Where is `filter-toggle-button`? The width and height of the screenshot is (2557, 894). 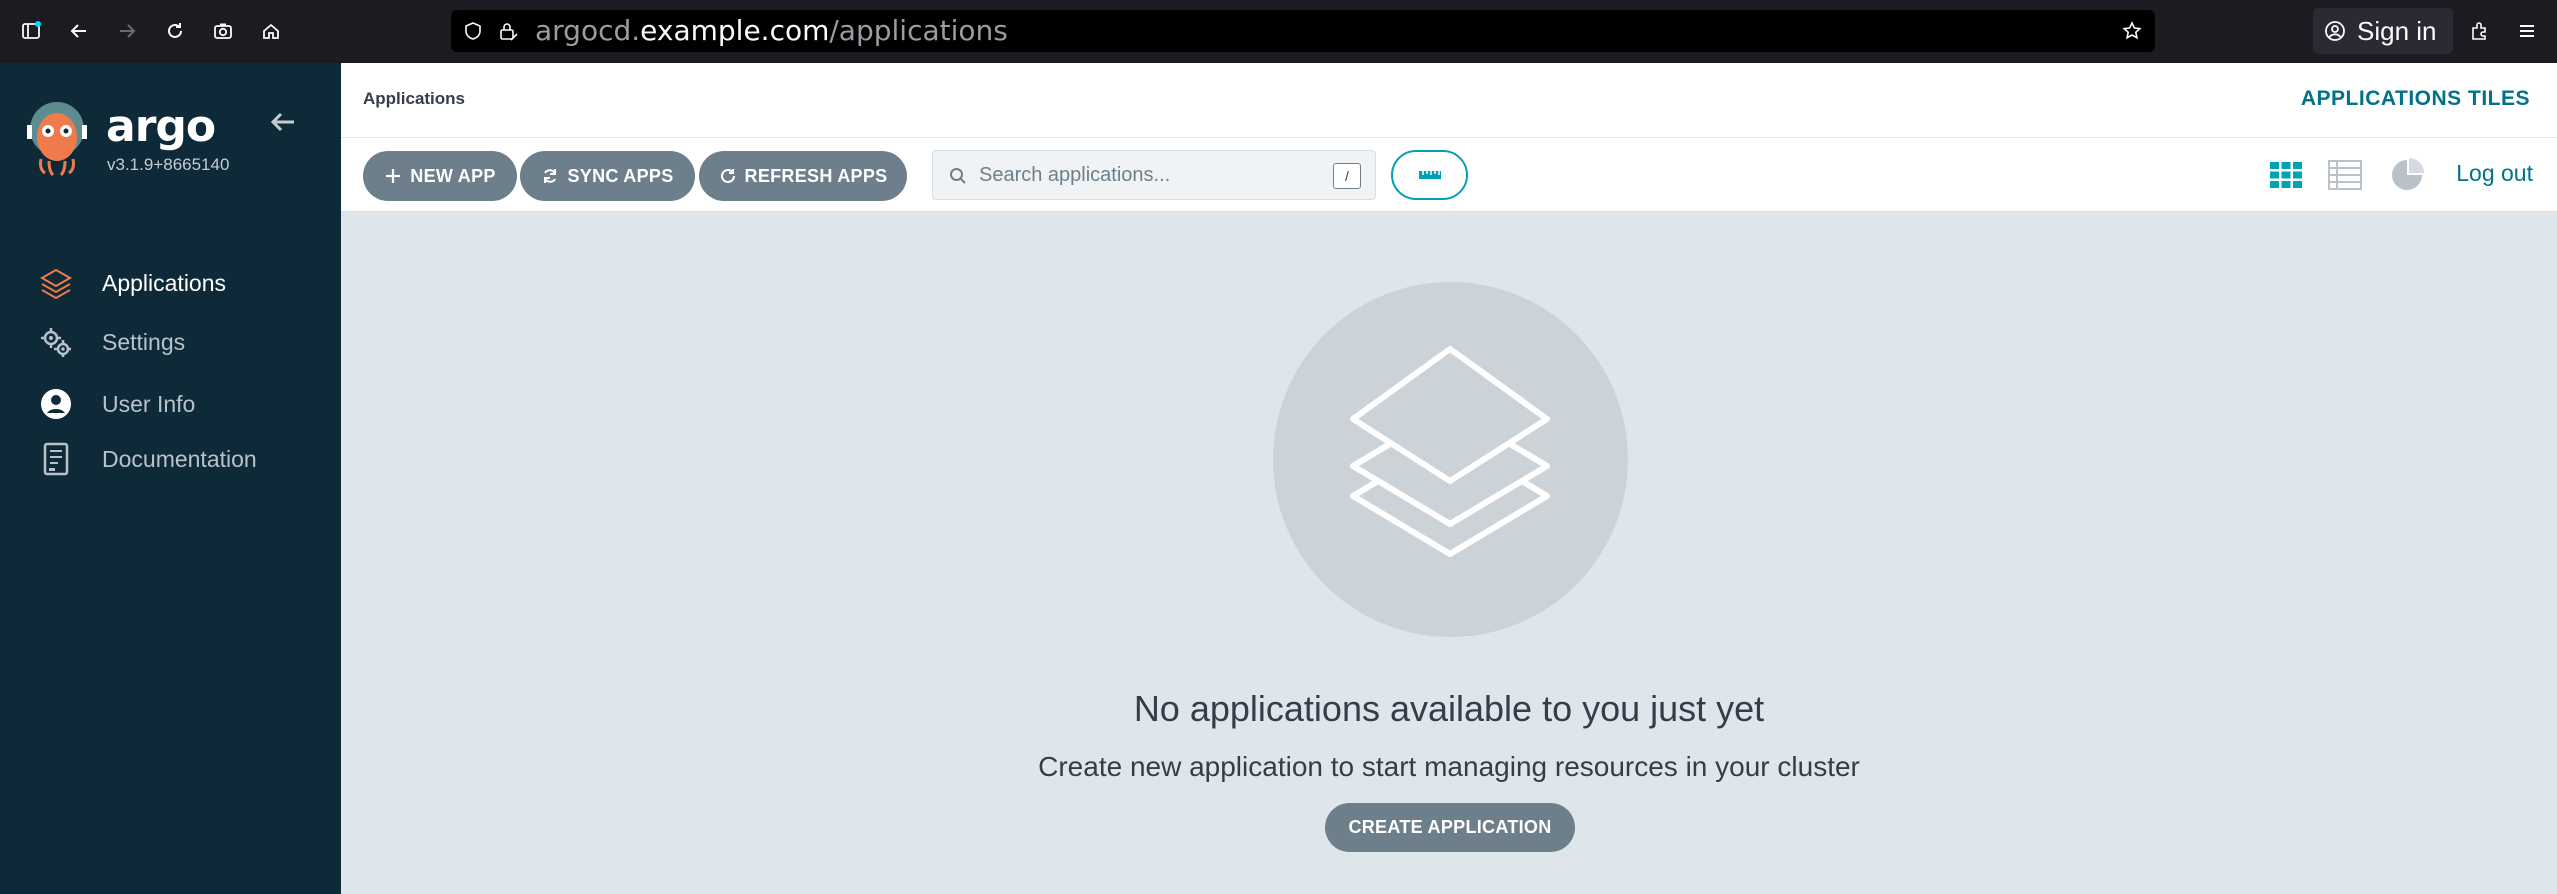
filter-toggle-button is located at coordinates (1429, 175).